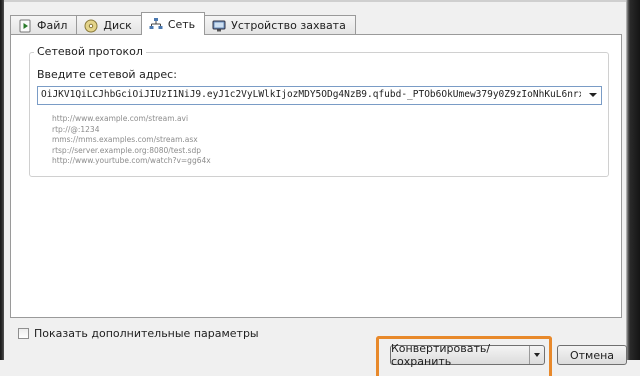  Describe the element at coordinates (320, 1) in the screenshot. I see `window-top-edge` at that location.